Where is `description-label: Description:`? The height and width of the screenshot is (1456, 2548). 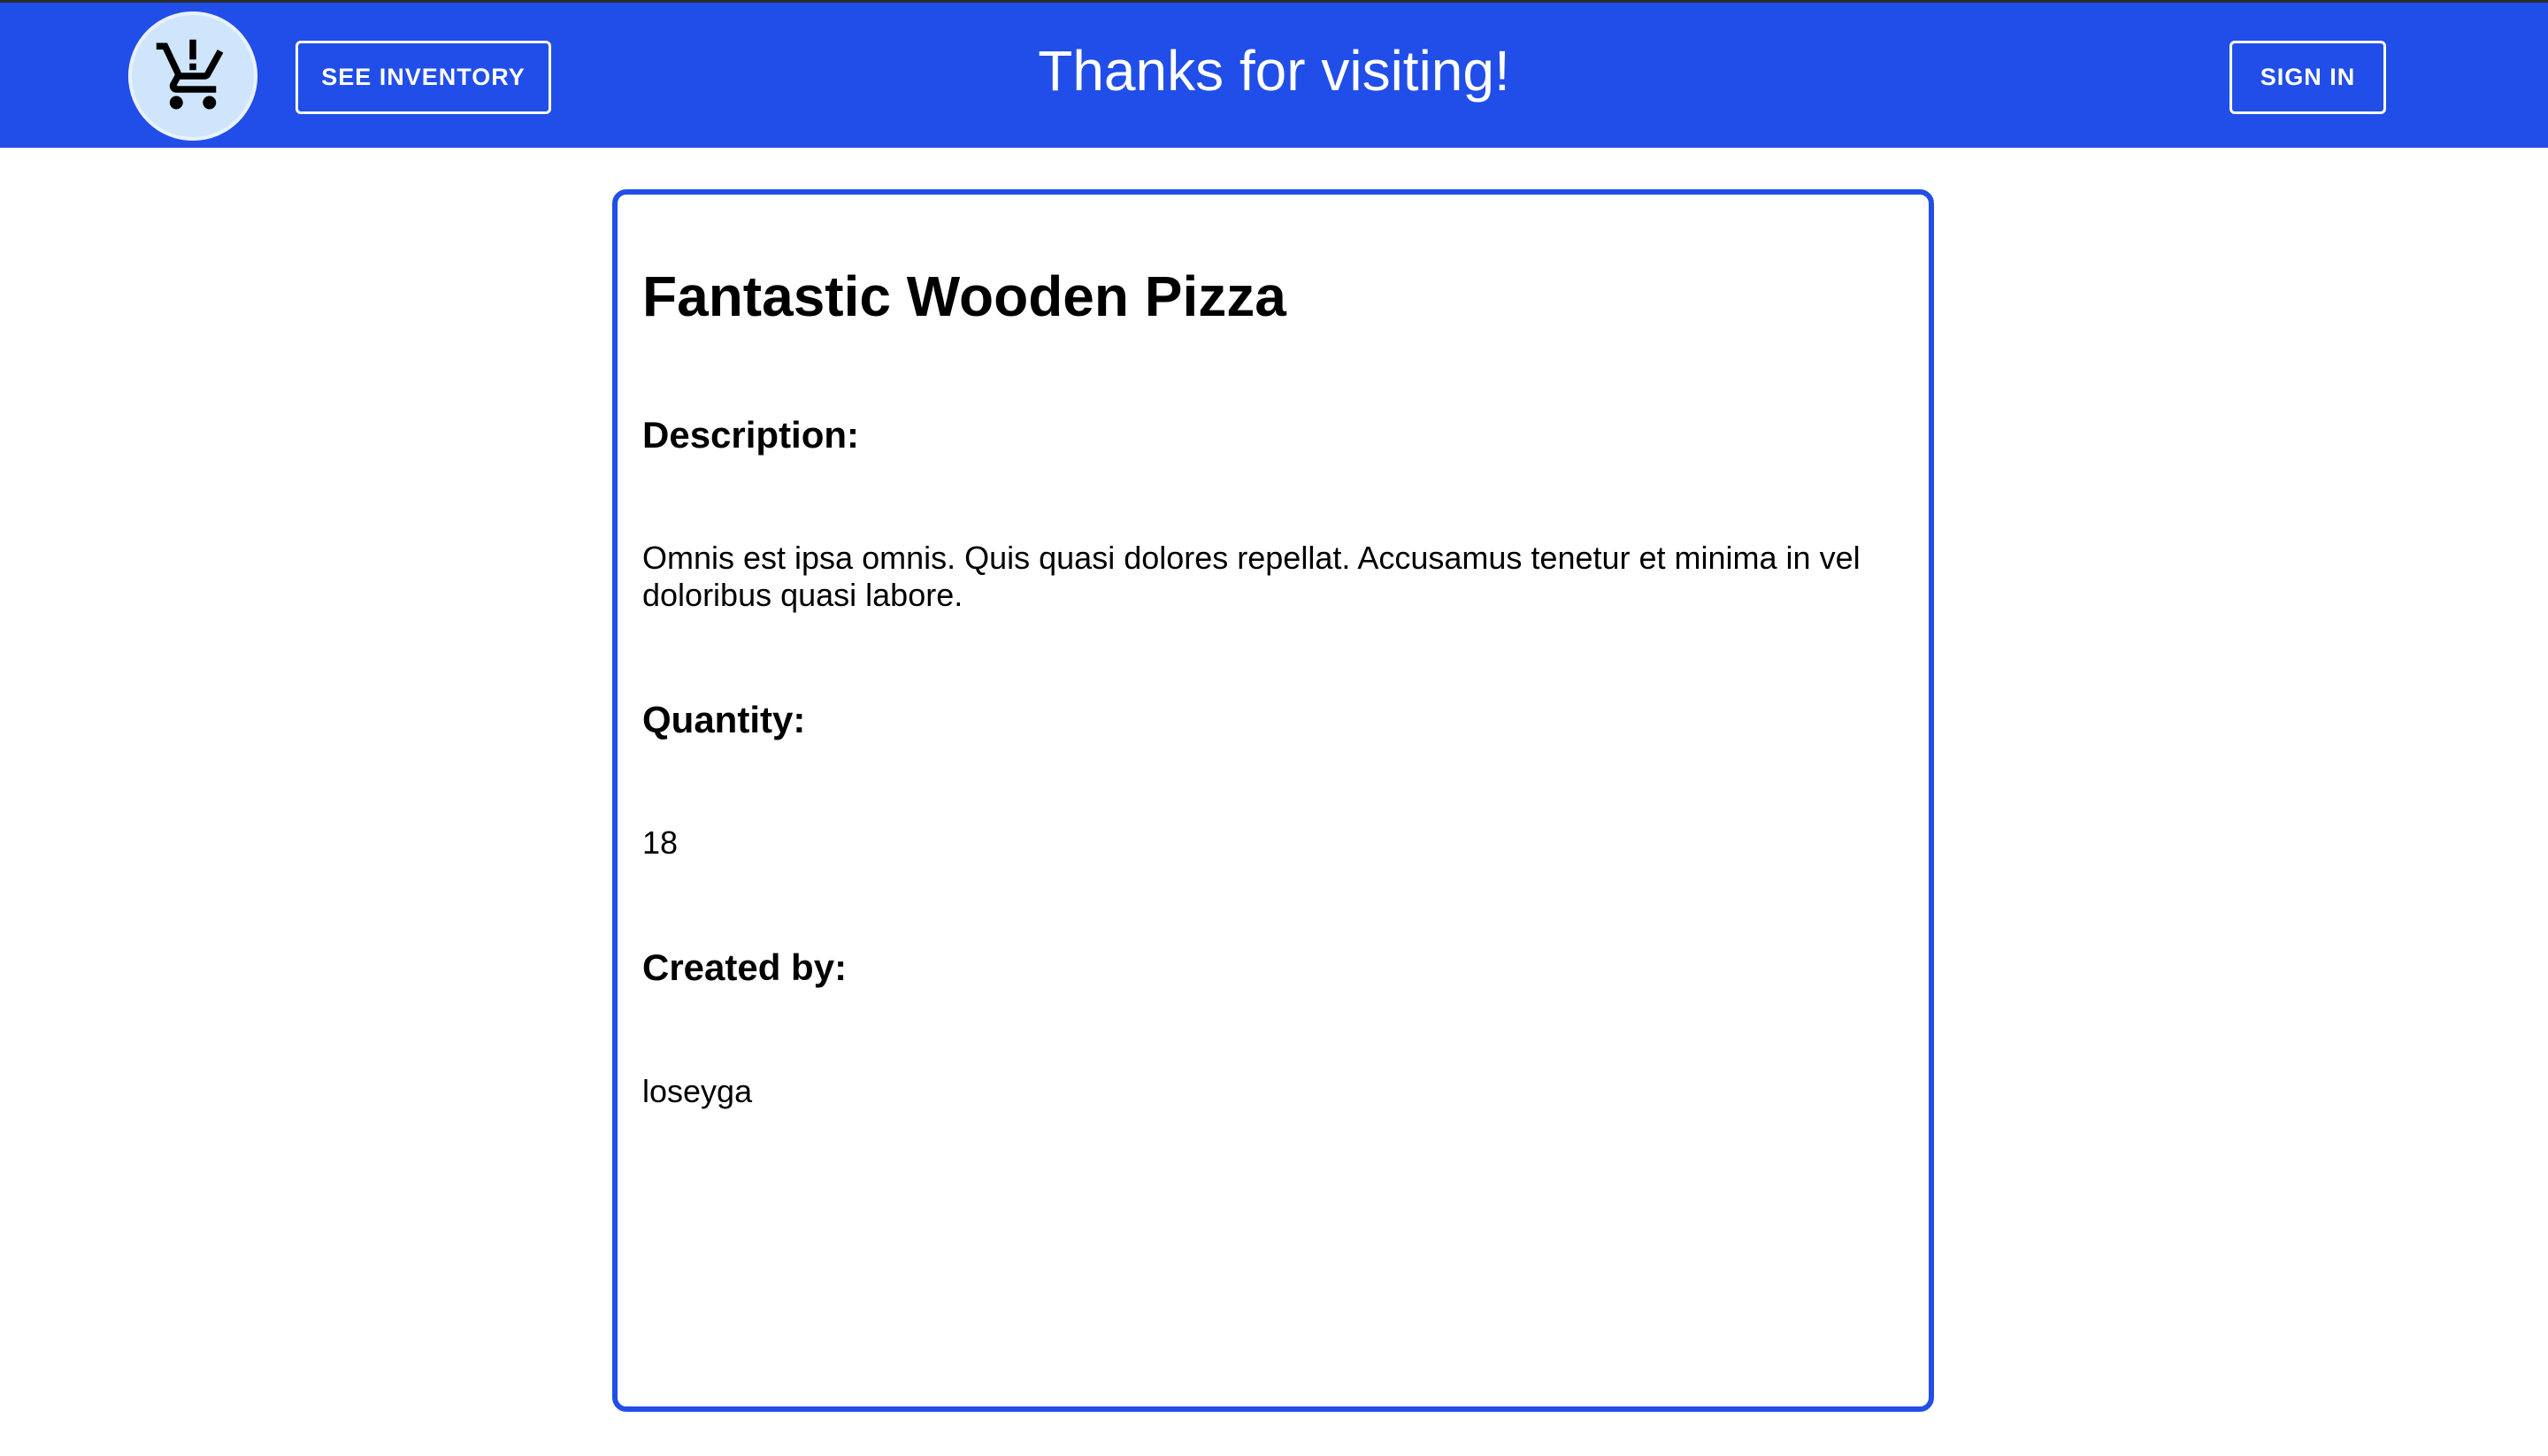 description-label: Description: is located at coordinates (751, 435).